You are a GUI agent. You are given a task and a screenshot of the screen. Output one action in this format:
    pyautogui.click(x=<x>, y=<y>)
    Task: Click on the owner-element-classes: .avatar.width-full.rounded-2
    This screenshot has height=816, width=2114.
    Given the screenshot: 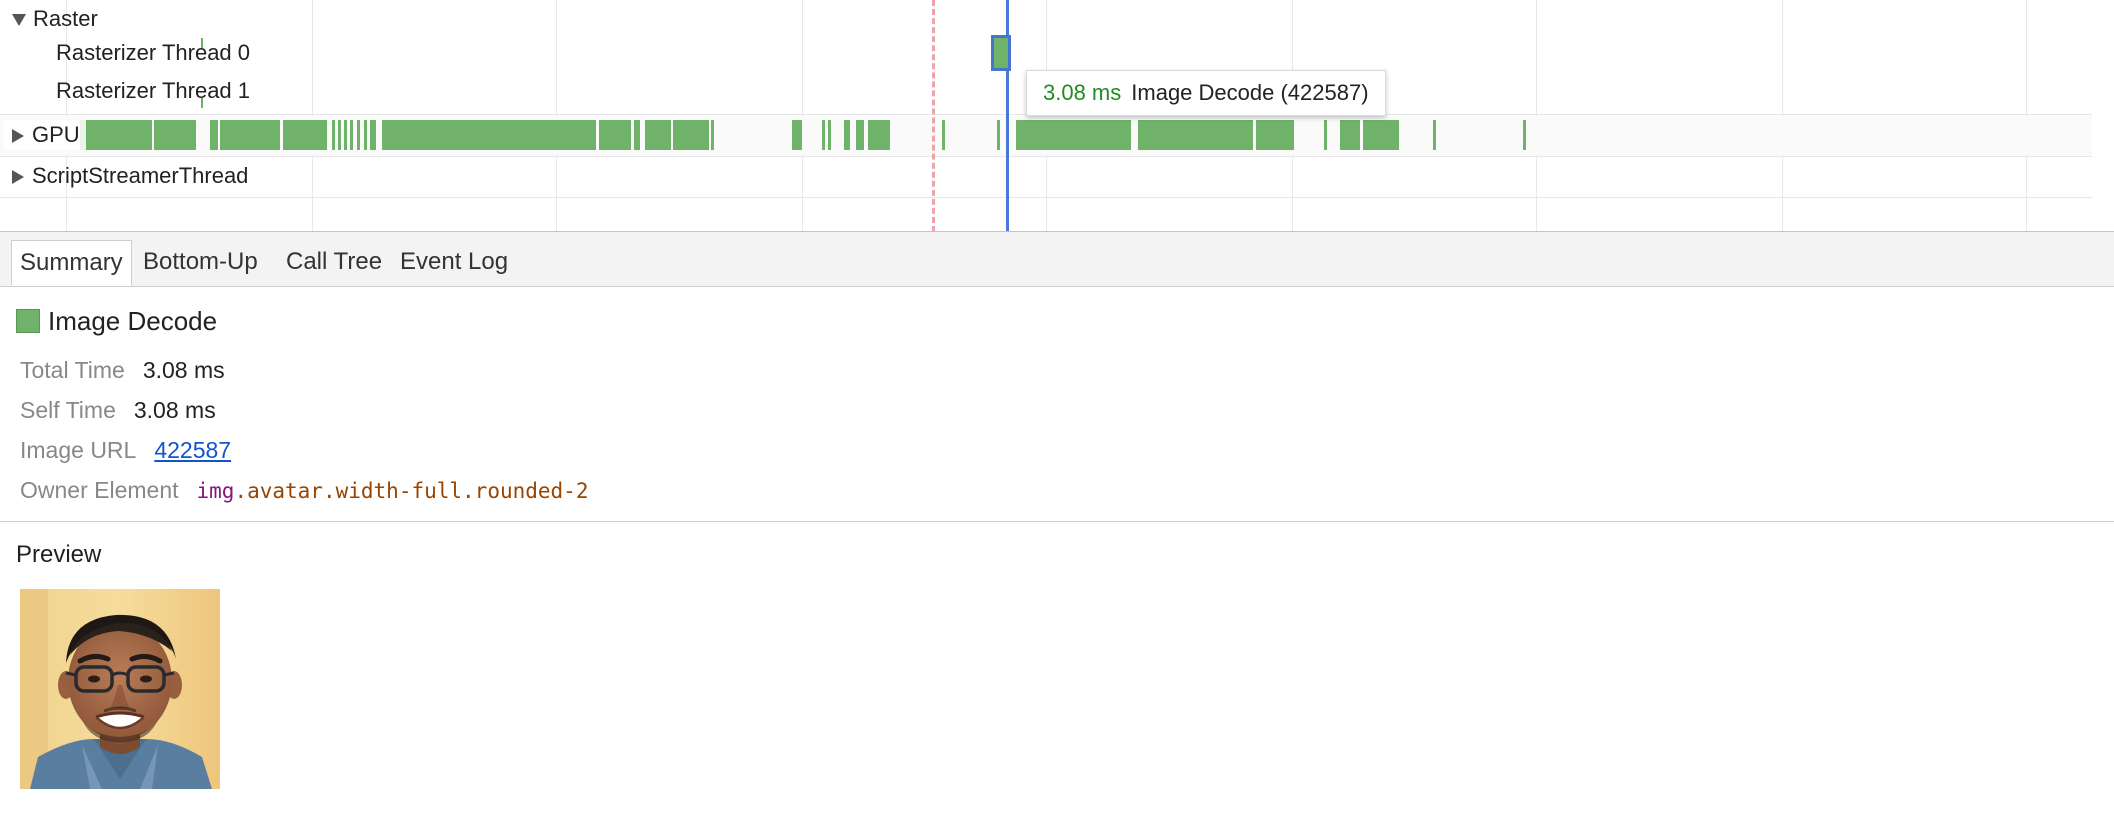 What is the action you would take?
    pyautogui.click(x=411, y=491)
    